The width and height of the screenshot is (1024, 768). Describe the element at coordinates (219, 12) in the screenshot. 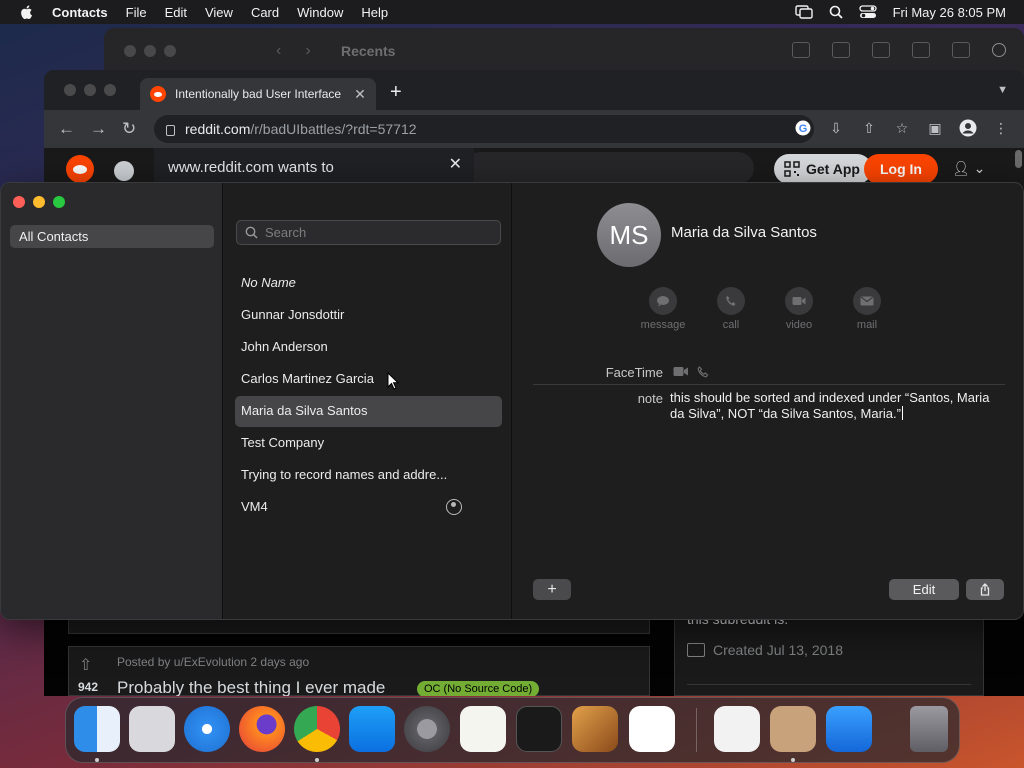

I see `menu-view: View` at that location.